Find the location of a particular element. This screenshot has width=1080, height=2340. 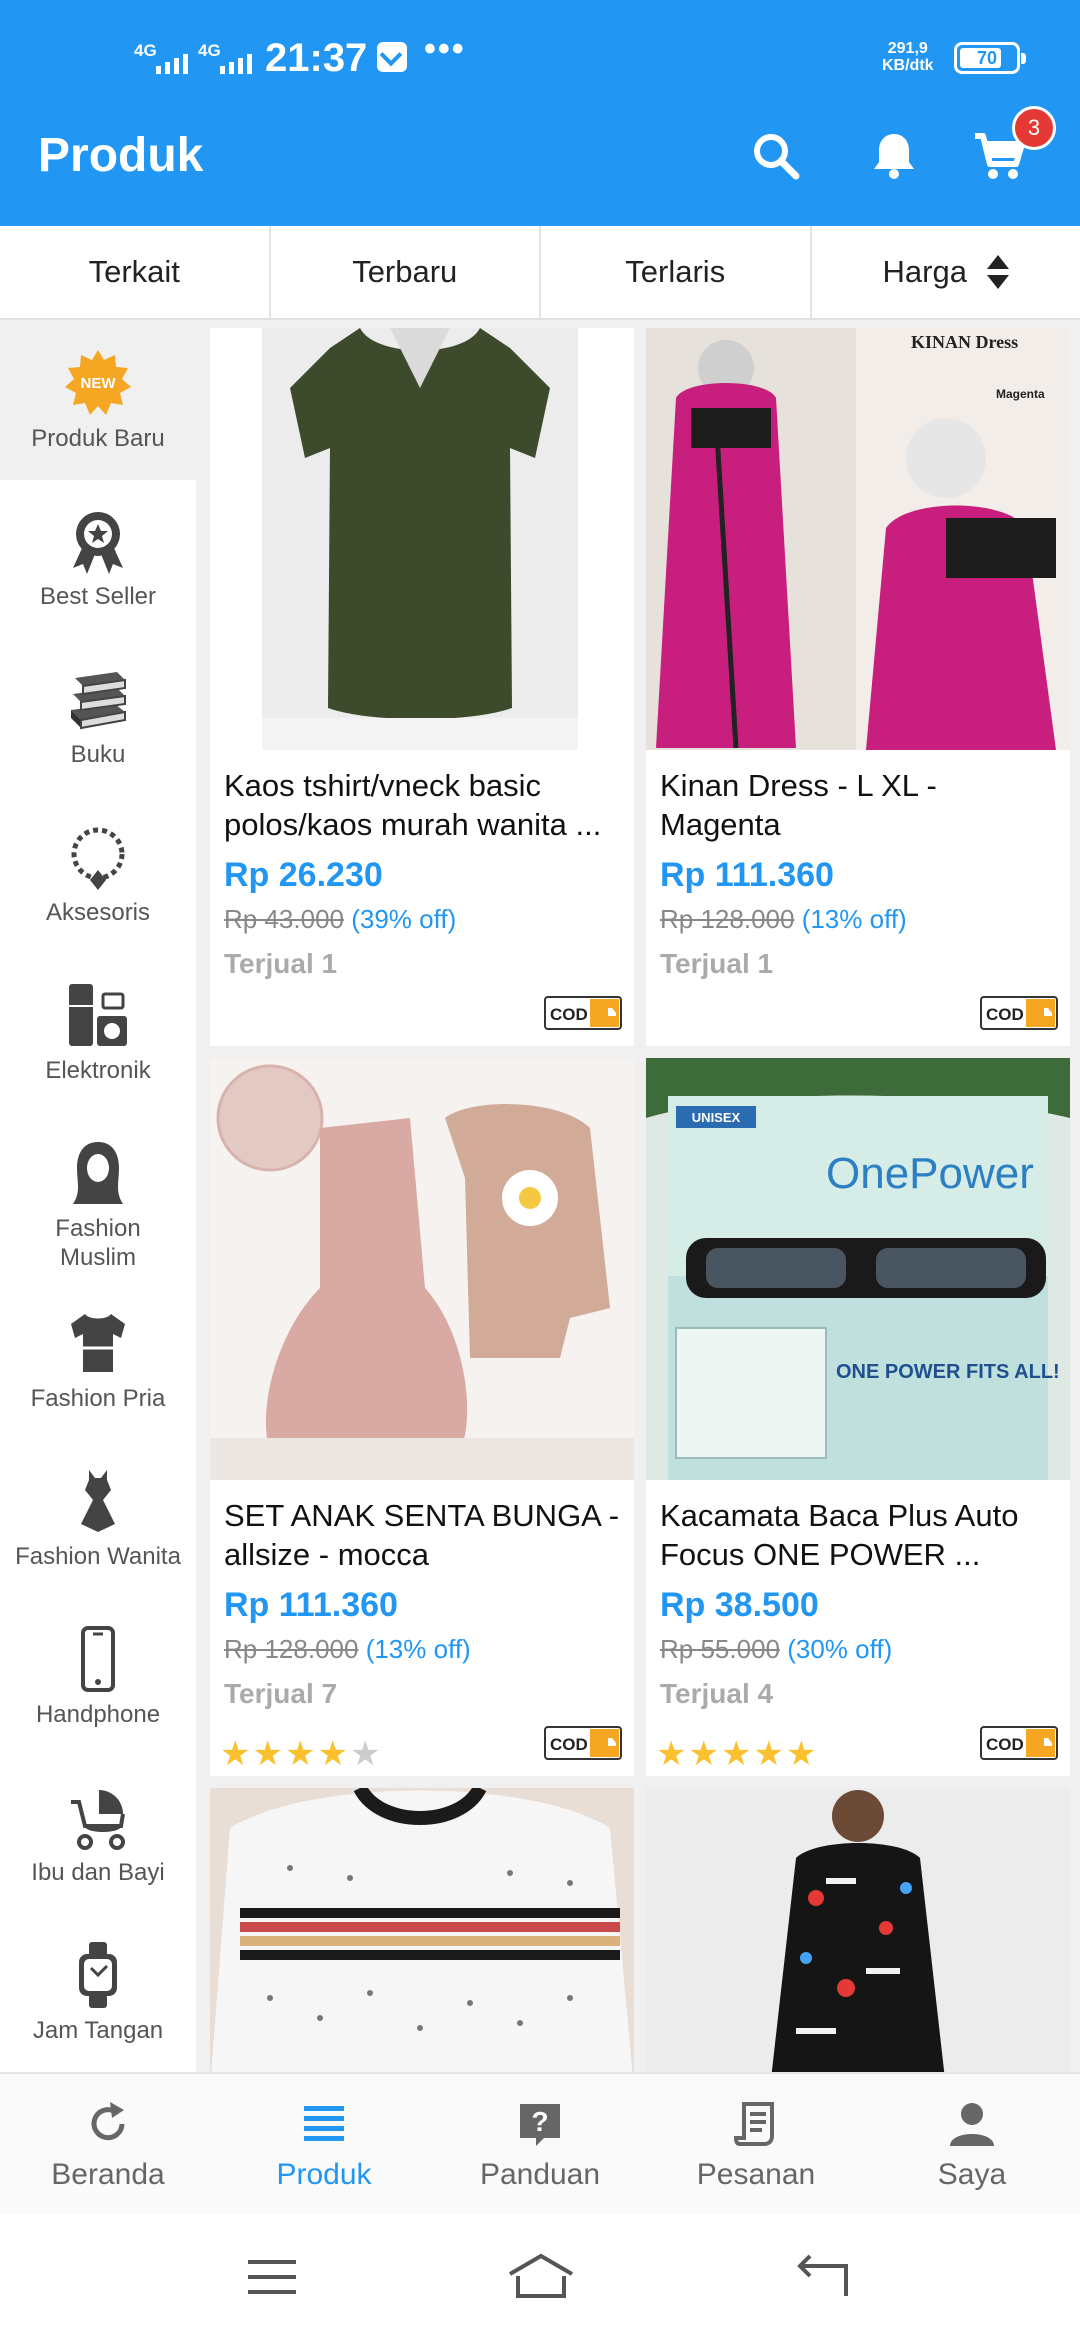

dress-icon is located at coordinates (98, 1501).